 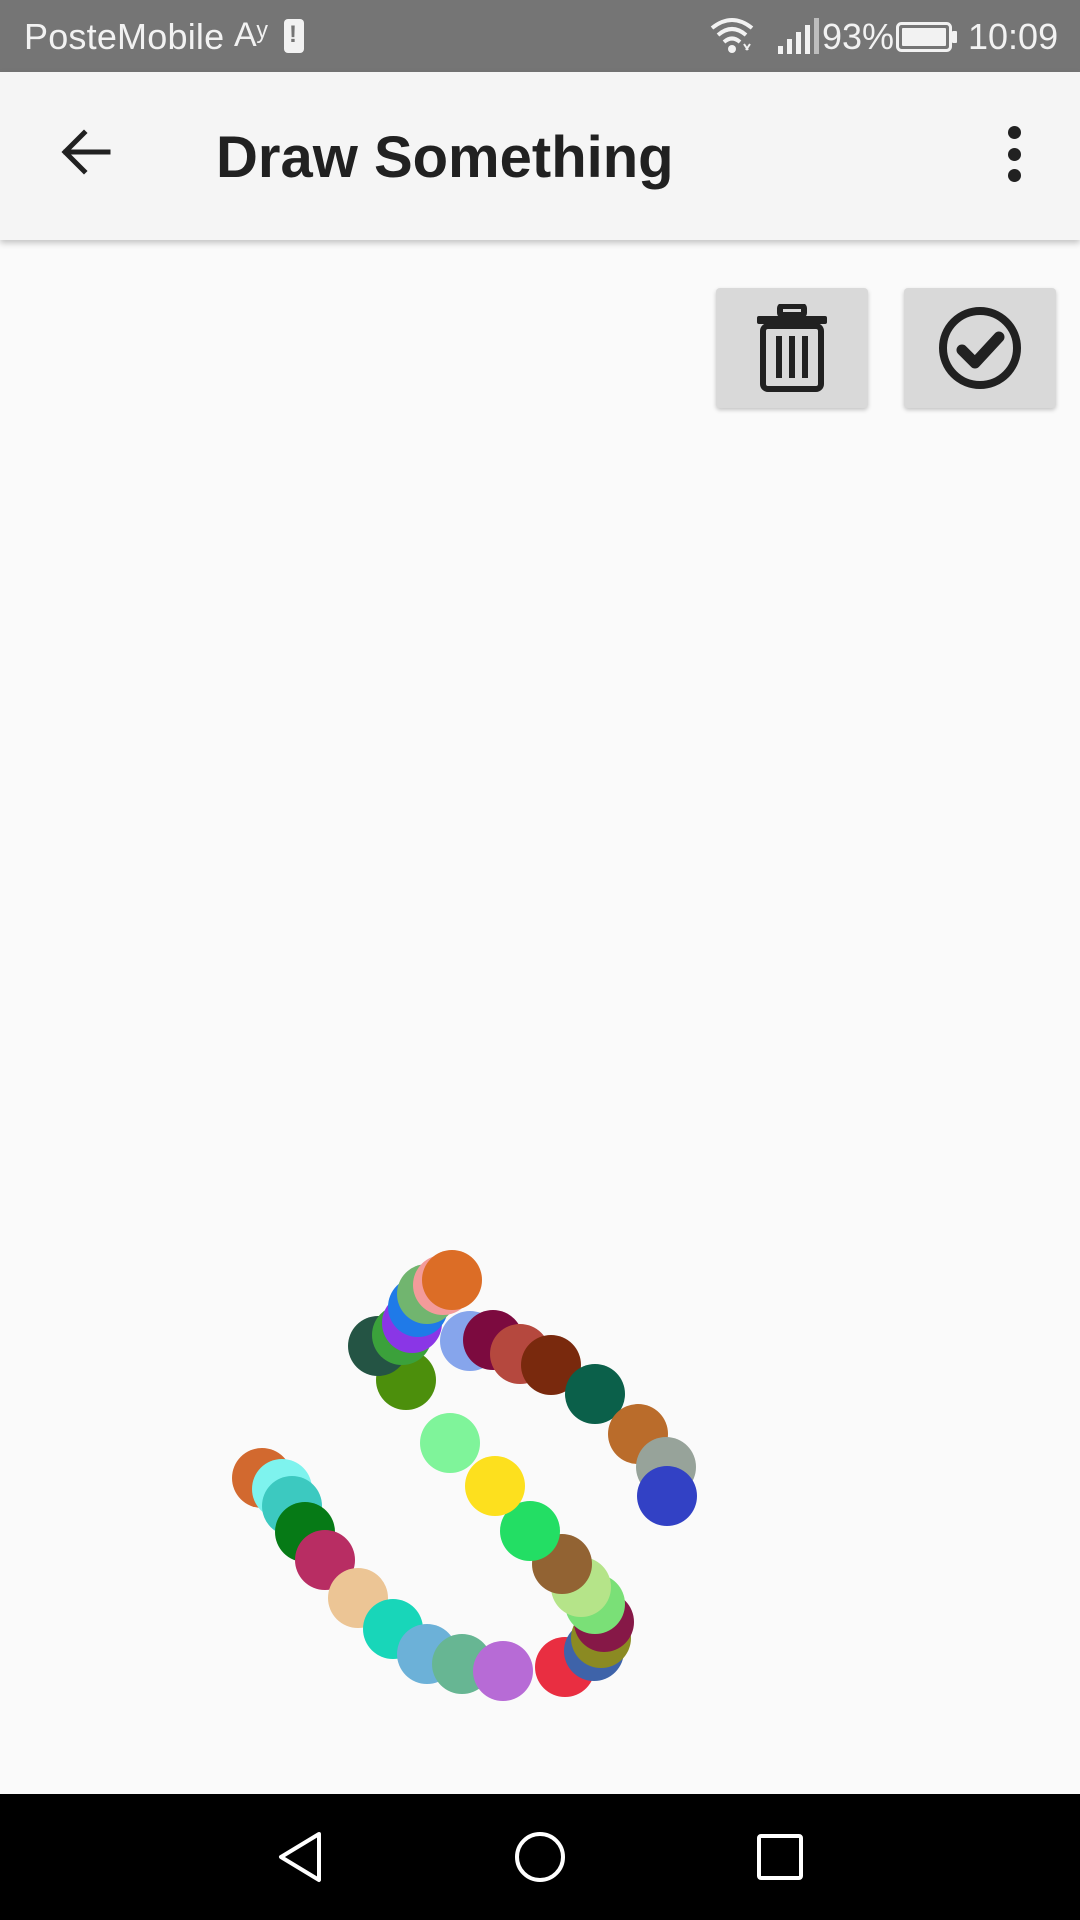 I want to click on back-button, so click(x=86, y=152).